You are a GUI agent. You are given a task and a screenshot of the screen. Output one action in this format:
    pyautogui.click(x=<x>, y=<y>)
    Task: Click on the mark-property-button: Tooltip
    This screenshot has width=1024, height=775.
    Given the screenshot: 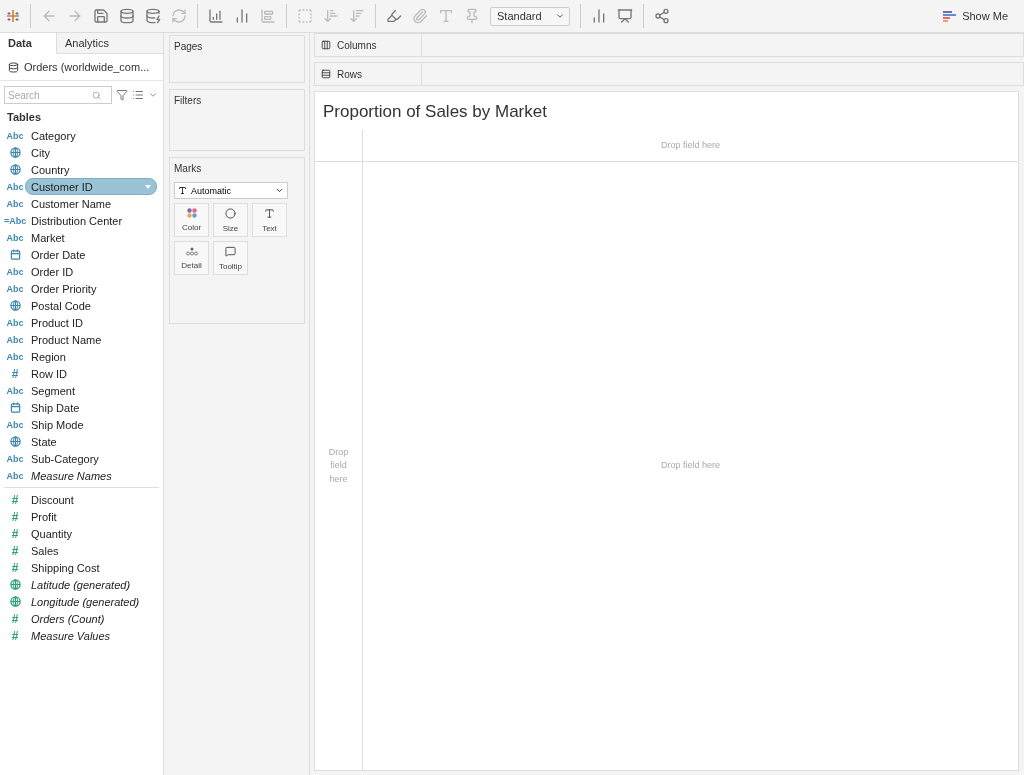 What is the action you would take?
    pyautogui.click(x=230, y=258)
    